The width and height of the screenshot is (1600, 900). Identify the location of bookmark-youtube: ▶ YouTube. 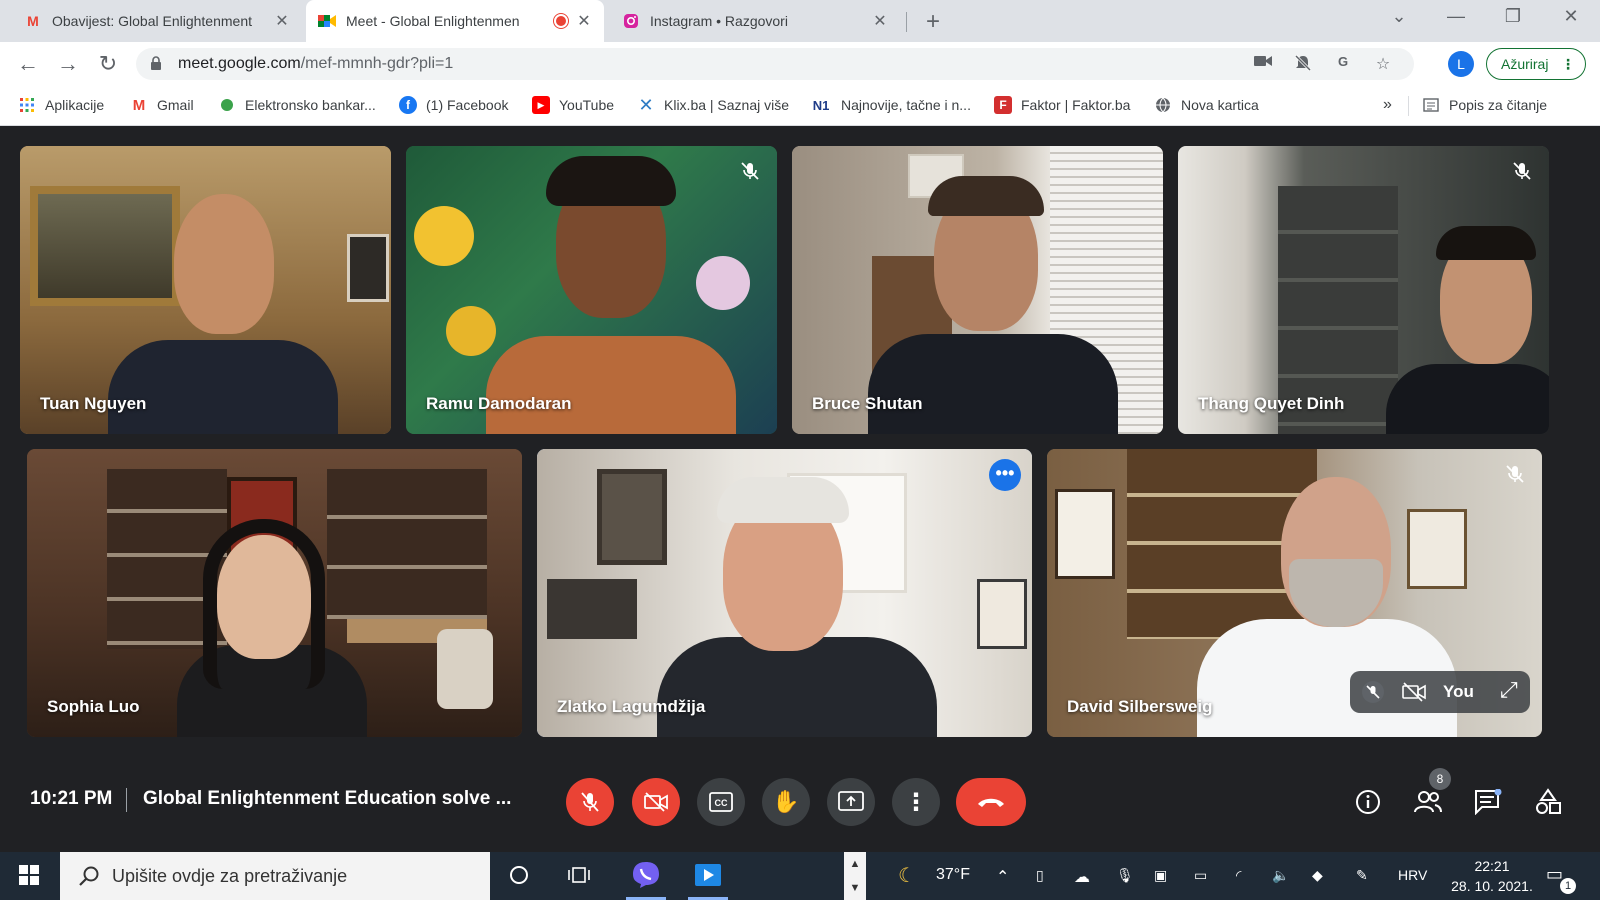
(573, 105).